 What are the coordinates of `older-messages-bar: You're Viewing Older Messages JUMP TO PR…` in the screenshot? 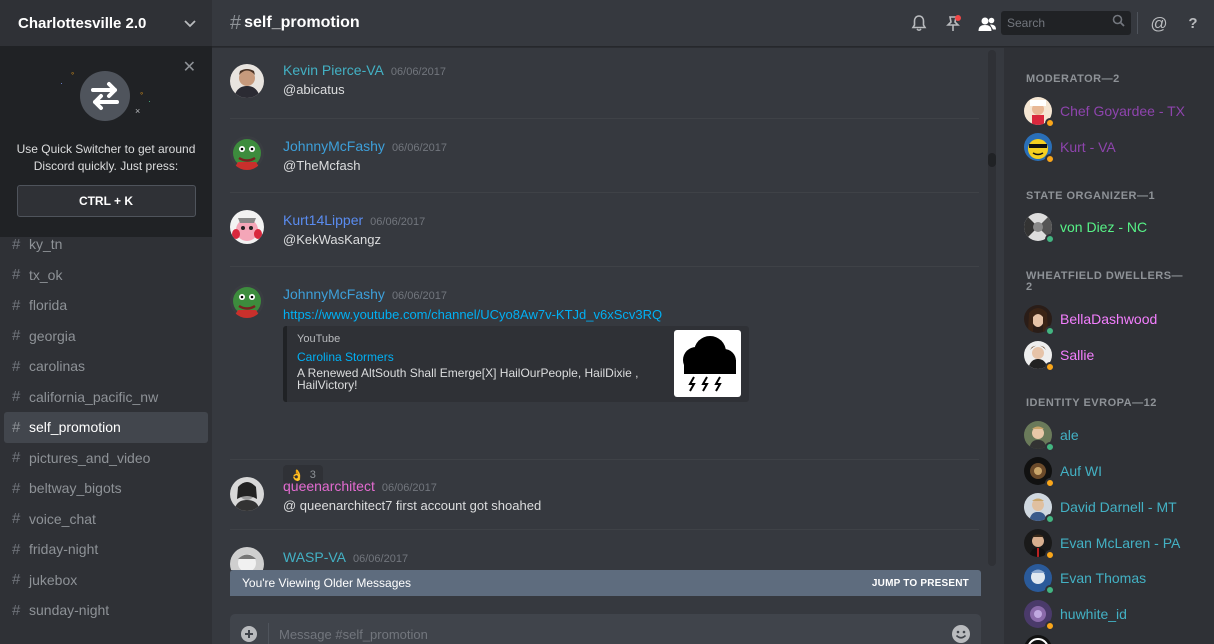 It's located at (605, 583).